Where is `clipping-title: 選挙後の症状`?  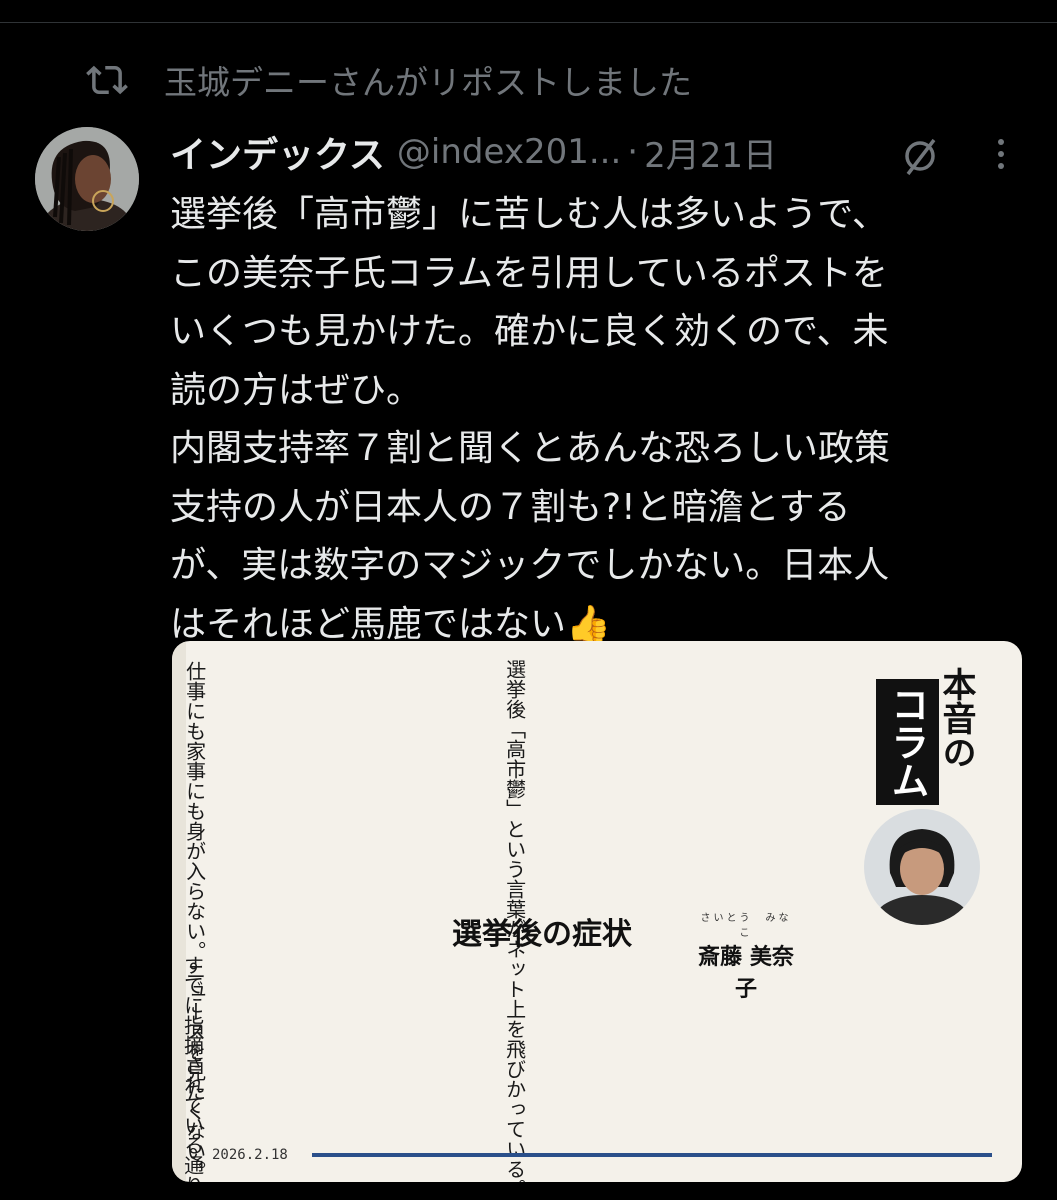 clipping-title: 選挙後の症状 is located at coordinates (542, 934).